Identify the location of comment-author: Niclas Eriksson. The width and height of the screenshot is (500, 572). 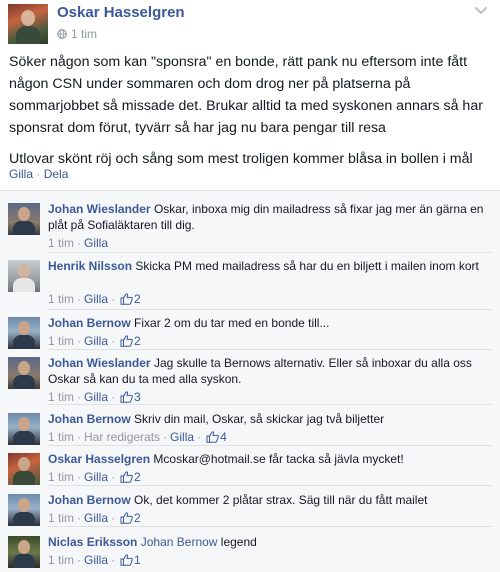
(92, 542).